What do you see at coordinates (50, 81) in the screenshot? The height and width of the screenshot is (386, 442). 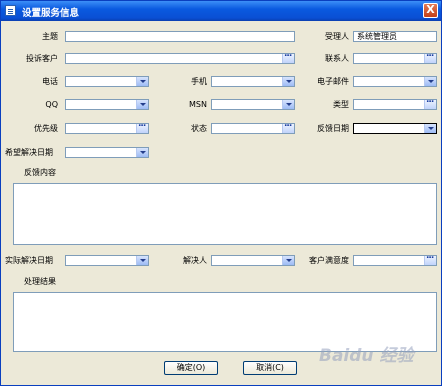 I see `phone-label: 电话` at bounding box center [50, 81].